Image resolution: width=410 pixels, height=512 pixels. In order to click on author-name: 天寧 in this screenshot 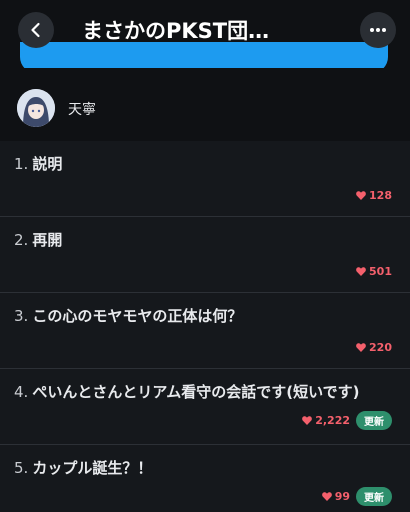, I will do `click(82, 109)`.